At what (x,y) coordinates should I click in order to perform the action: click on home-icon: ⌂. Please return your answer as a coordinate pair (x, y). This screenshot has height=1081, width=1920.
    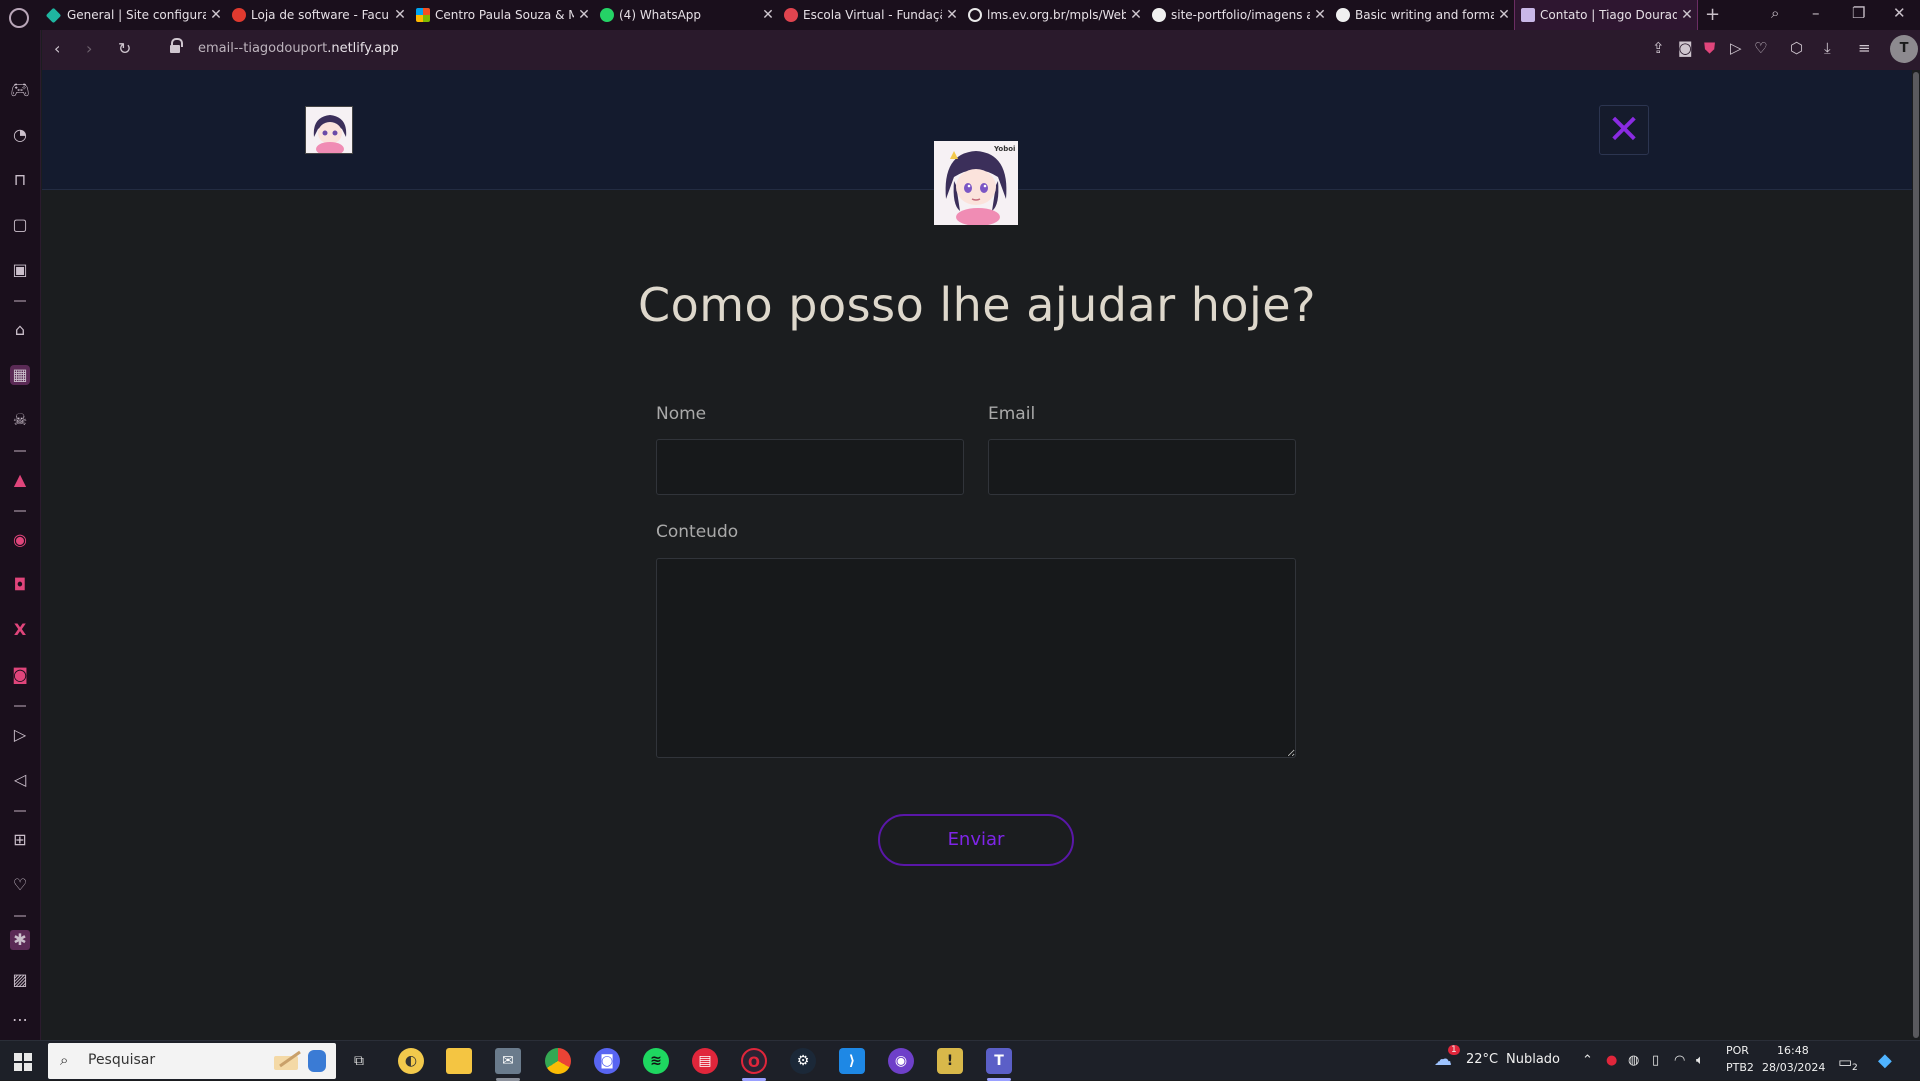
    Looking at the image, I should click on (20, 330).